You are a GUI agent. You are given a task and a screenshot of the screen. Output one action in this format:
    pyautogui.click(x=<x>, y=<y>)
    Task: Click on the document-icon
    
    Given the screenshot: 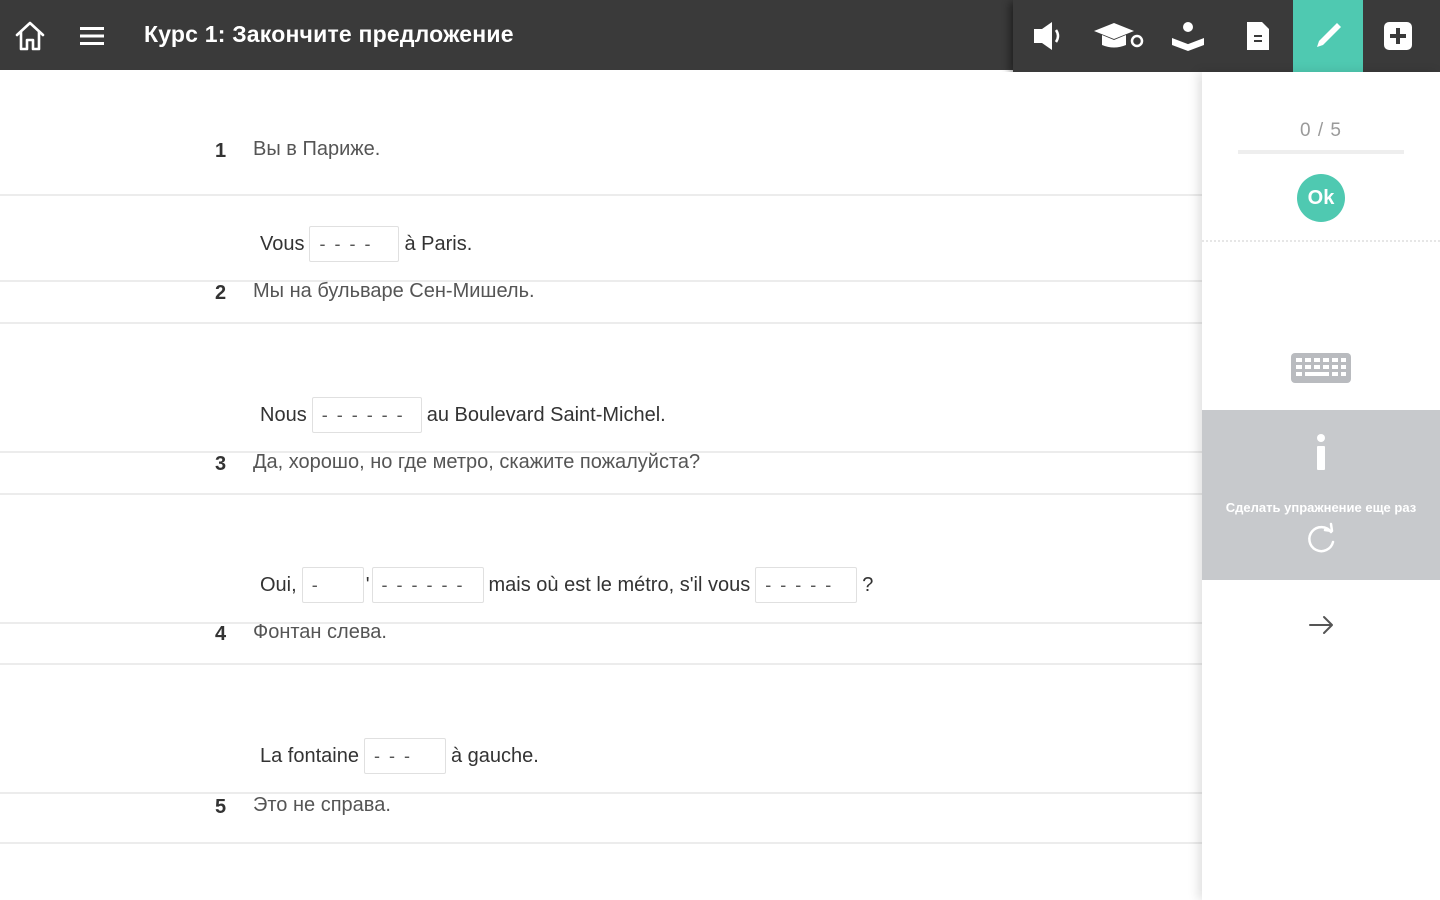 What is the action you would take?
    pyautogui.click(x=1258, y=36)
    